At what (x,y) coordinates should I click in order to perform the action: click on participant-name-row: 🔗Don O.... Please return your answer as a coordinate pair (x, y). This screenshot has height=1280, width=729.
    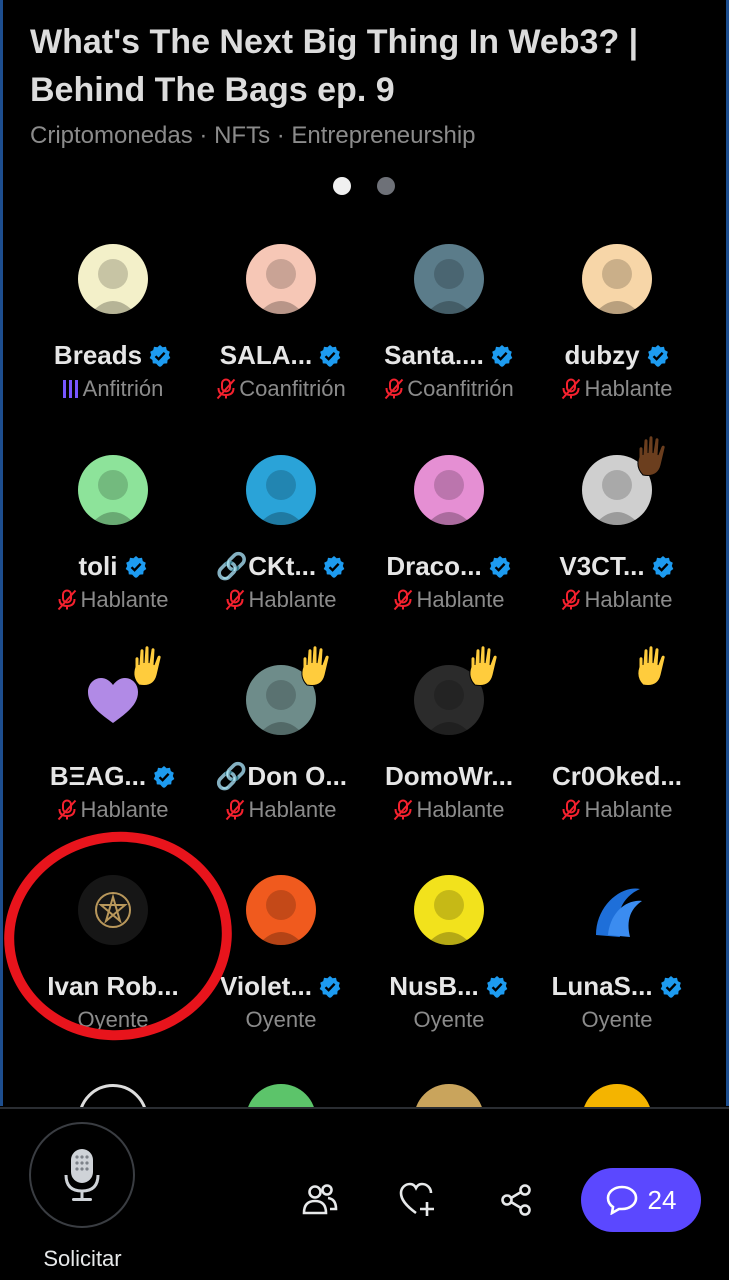
    Looking at the image, I should click on (281, 776).